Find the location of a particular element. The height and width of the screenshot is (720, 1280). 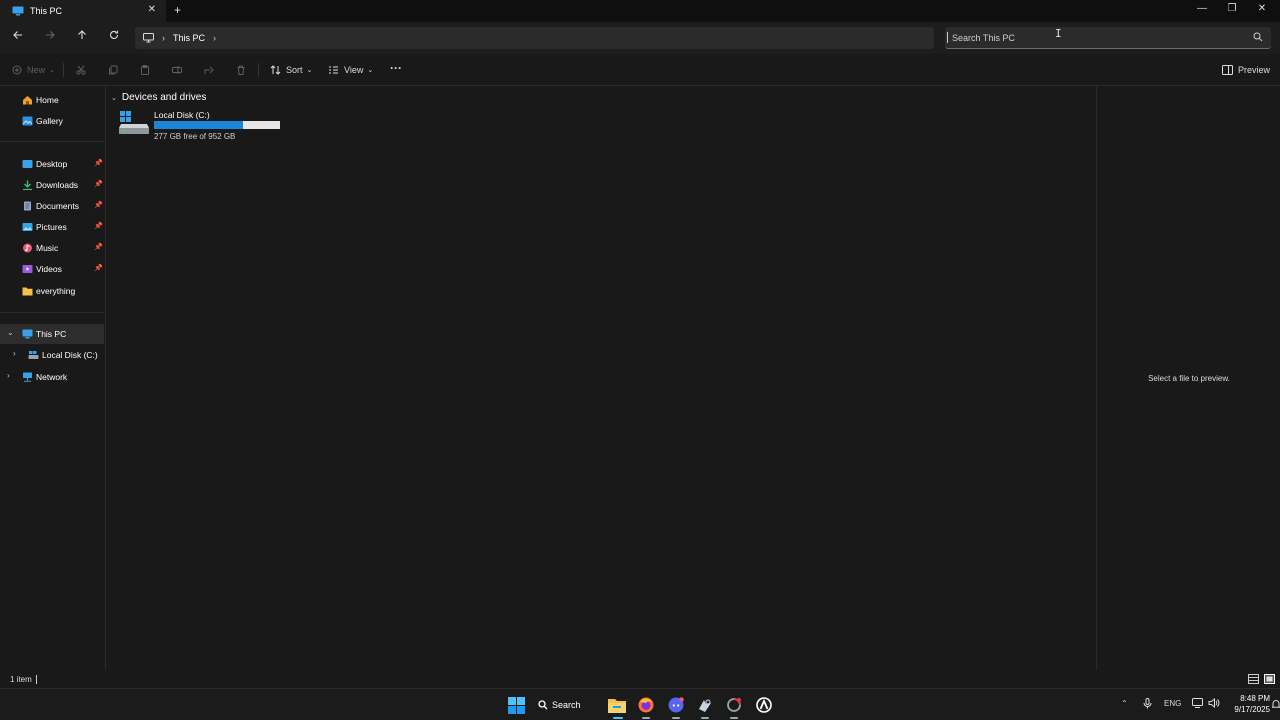

language-indicator: ENG is located at coordinates (1172, 703).